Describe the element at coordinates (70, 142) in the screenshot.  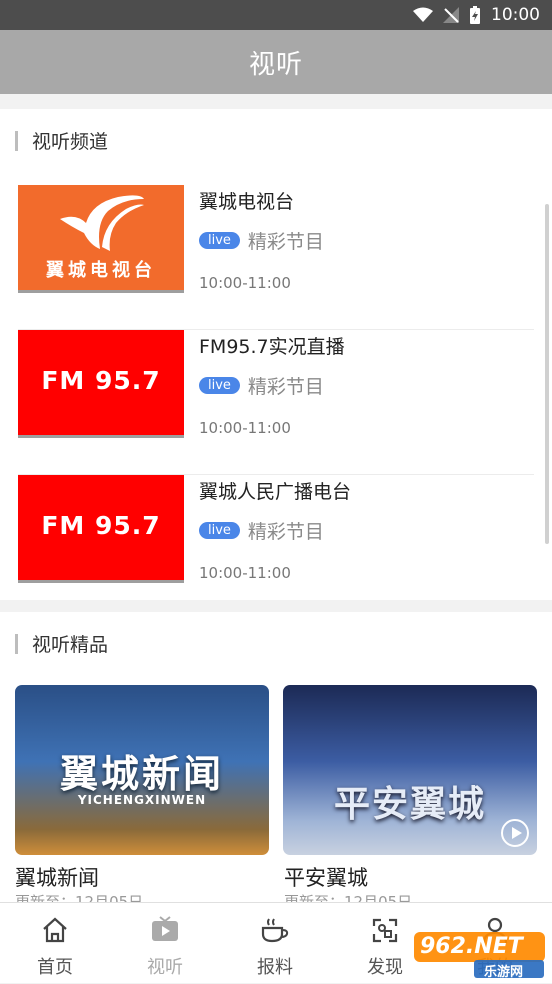
I see `section-title-text: 视听频道` at that location.